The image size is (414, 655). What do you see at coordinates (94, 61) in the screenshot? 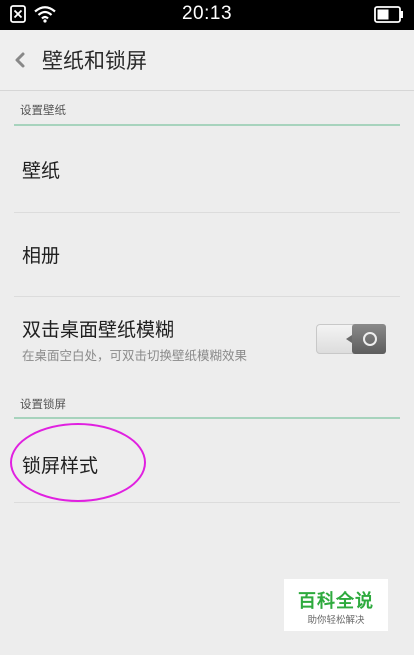
I see `page-title: 壁纸和锁屏` at bounding box center [94, 61].